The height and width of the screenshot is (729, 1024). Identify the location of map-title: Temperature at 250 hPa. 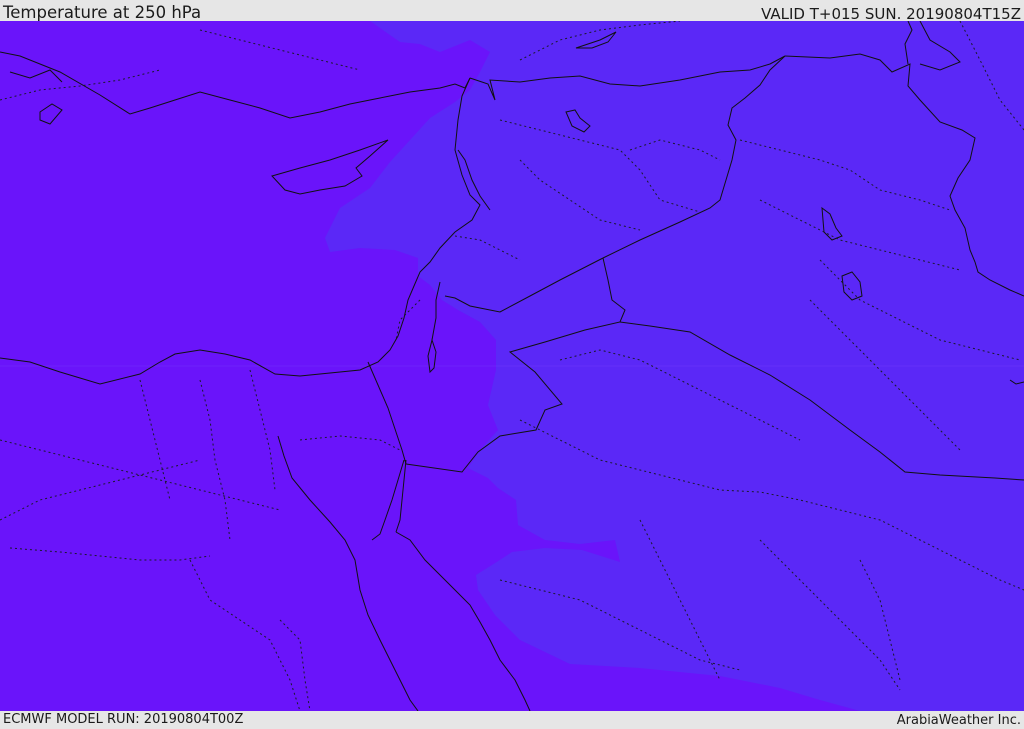
(102, 12).